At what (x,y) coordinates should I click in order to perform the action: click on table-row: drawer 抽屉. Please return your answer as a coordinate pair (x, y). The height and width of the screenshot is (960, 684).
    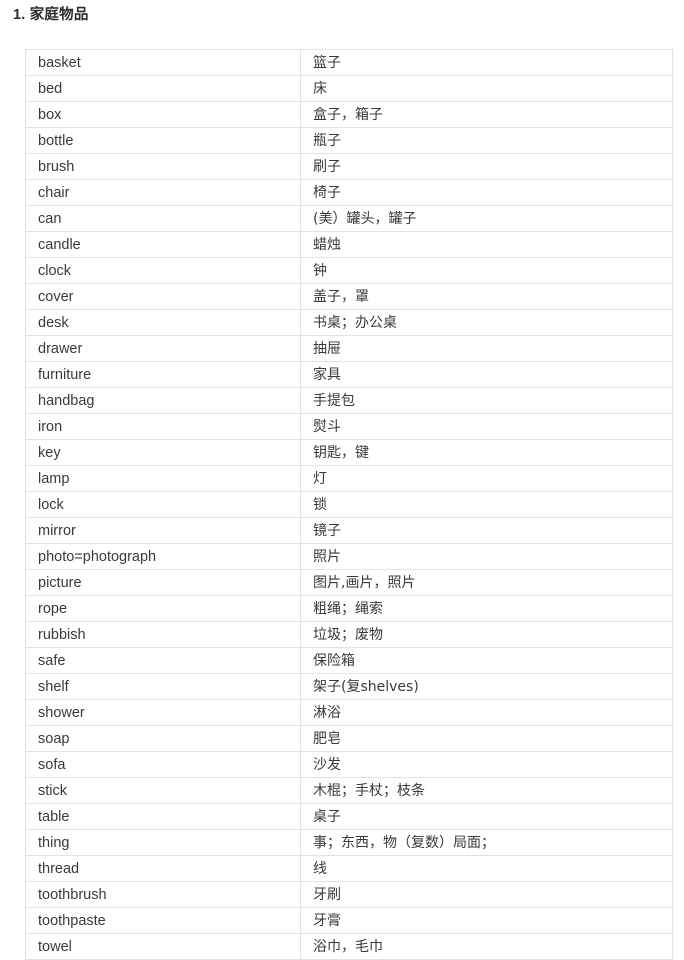
    Looking at the image, I should click on (349, 348).